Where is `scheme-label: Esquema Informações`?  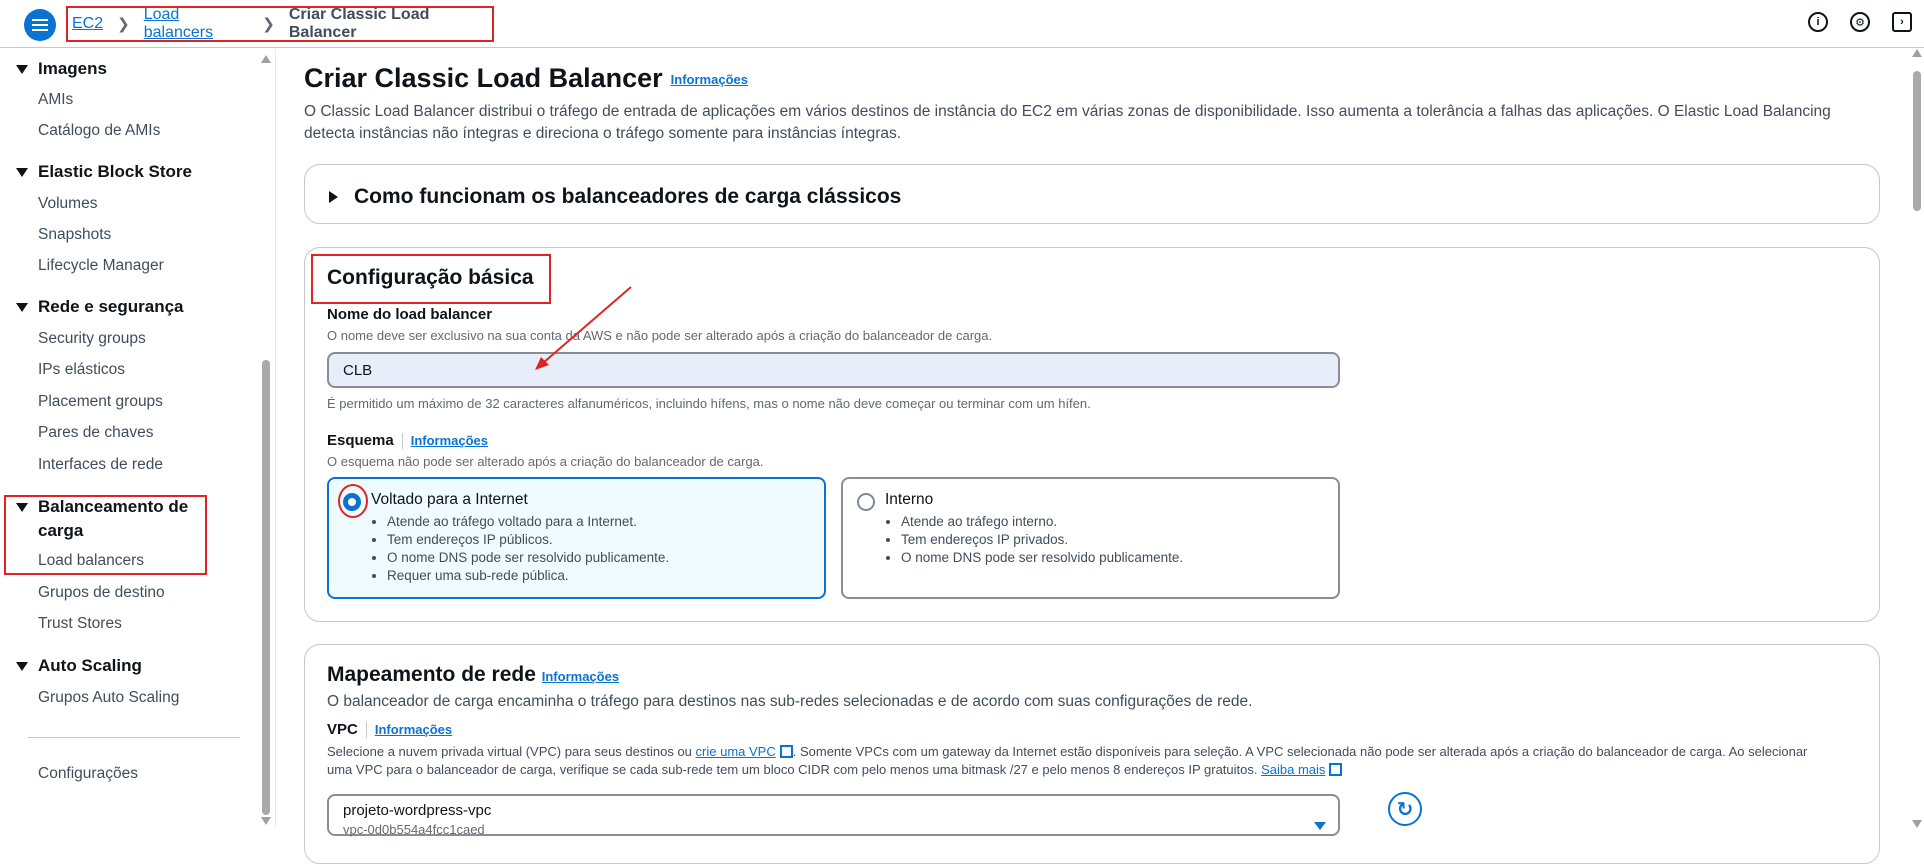
scheme-label: Esquema Informações is located at coordinates (408, 441).